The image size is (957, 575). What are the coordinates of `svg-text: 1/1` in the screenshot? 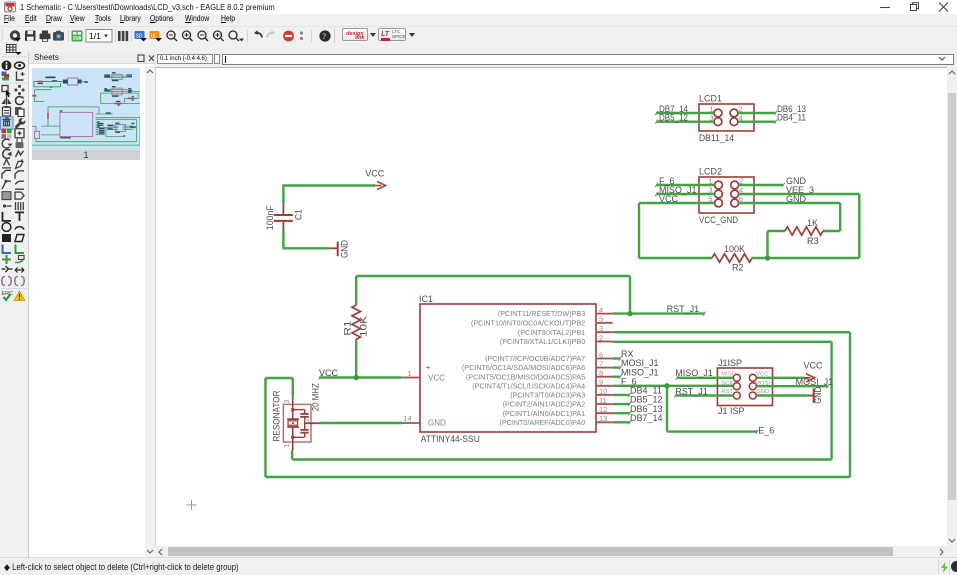 It's located at (95, 36).